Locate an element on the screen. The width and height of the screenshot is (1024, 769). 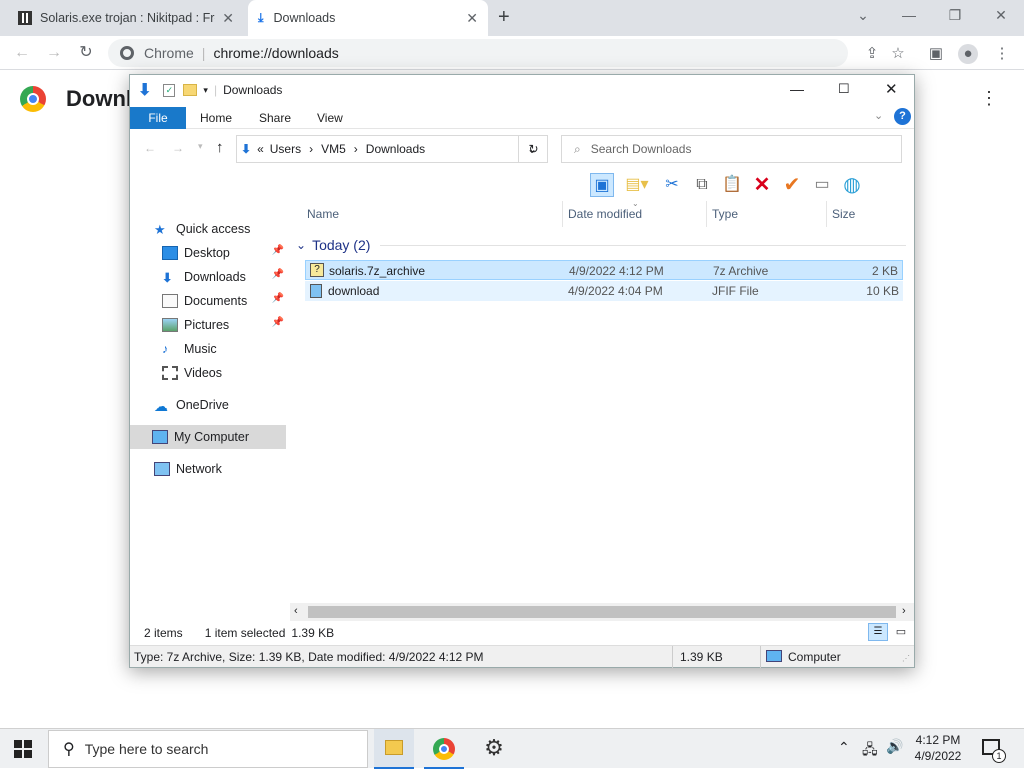
scroll-thumb is located at coordinates (602, 612).